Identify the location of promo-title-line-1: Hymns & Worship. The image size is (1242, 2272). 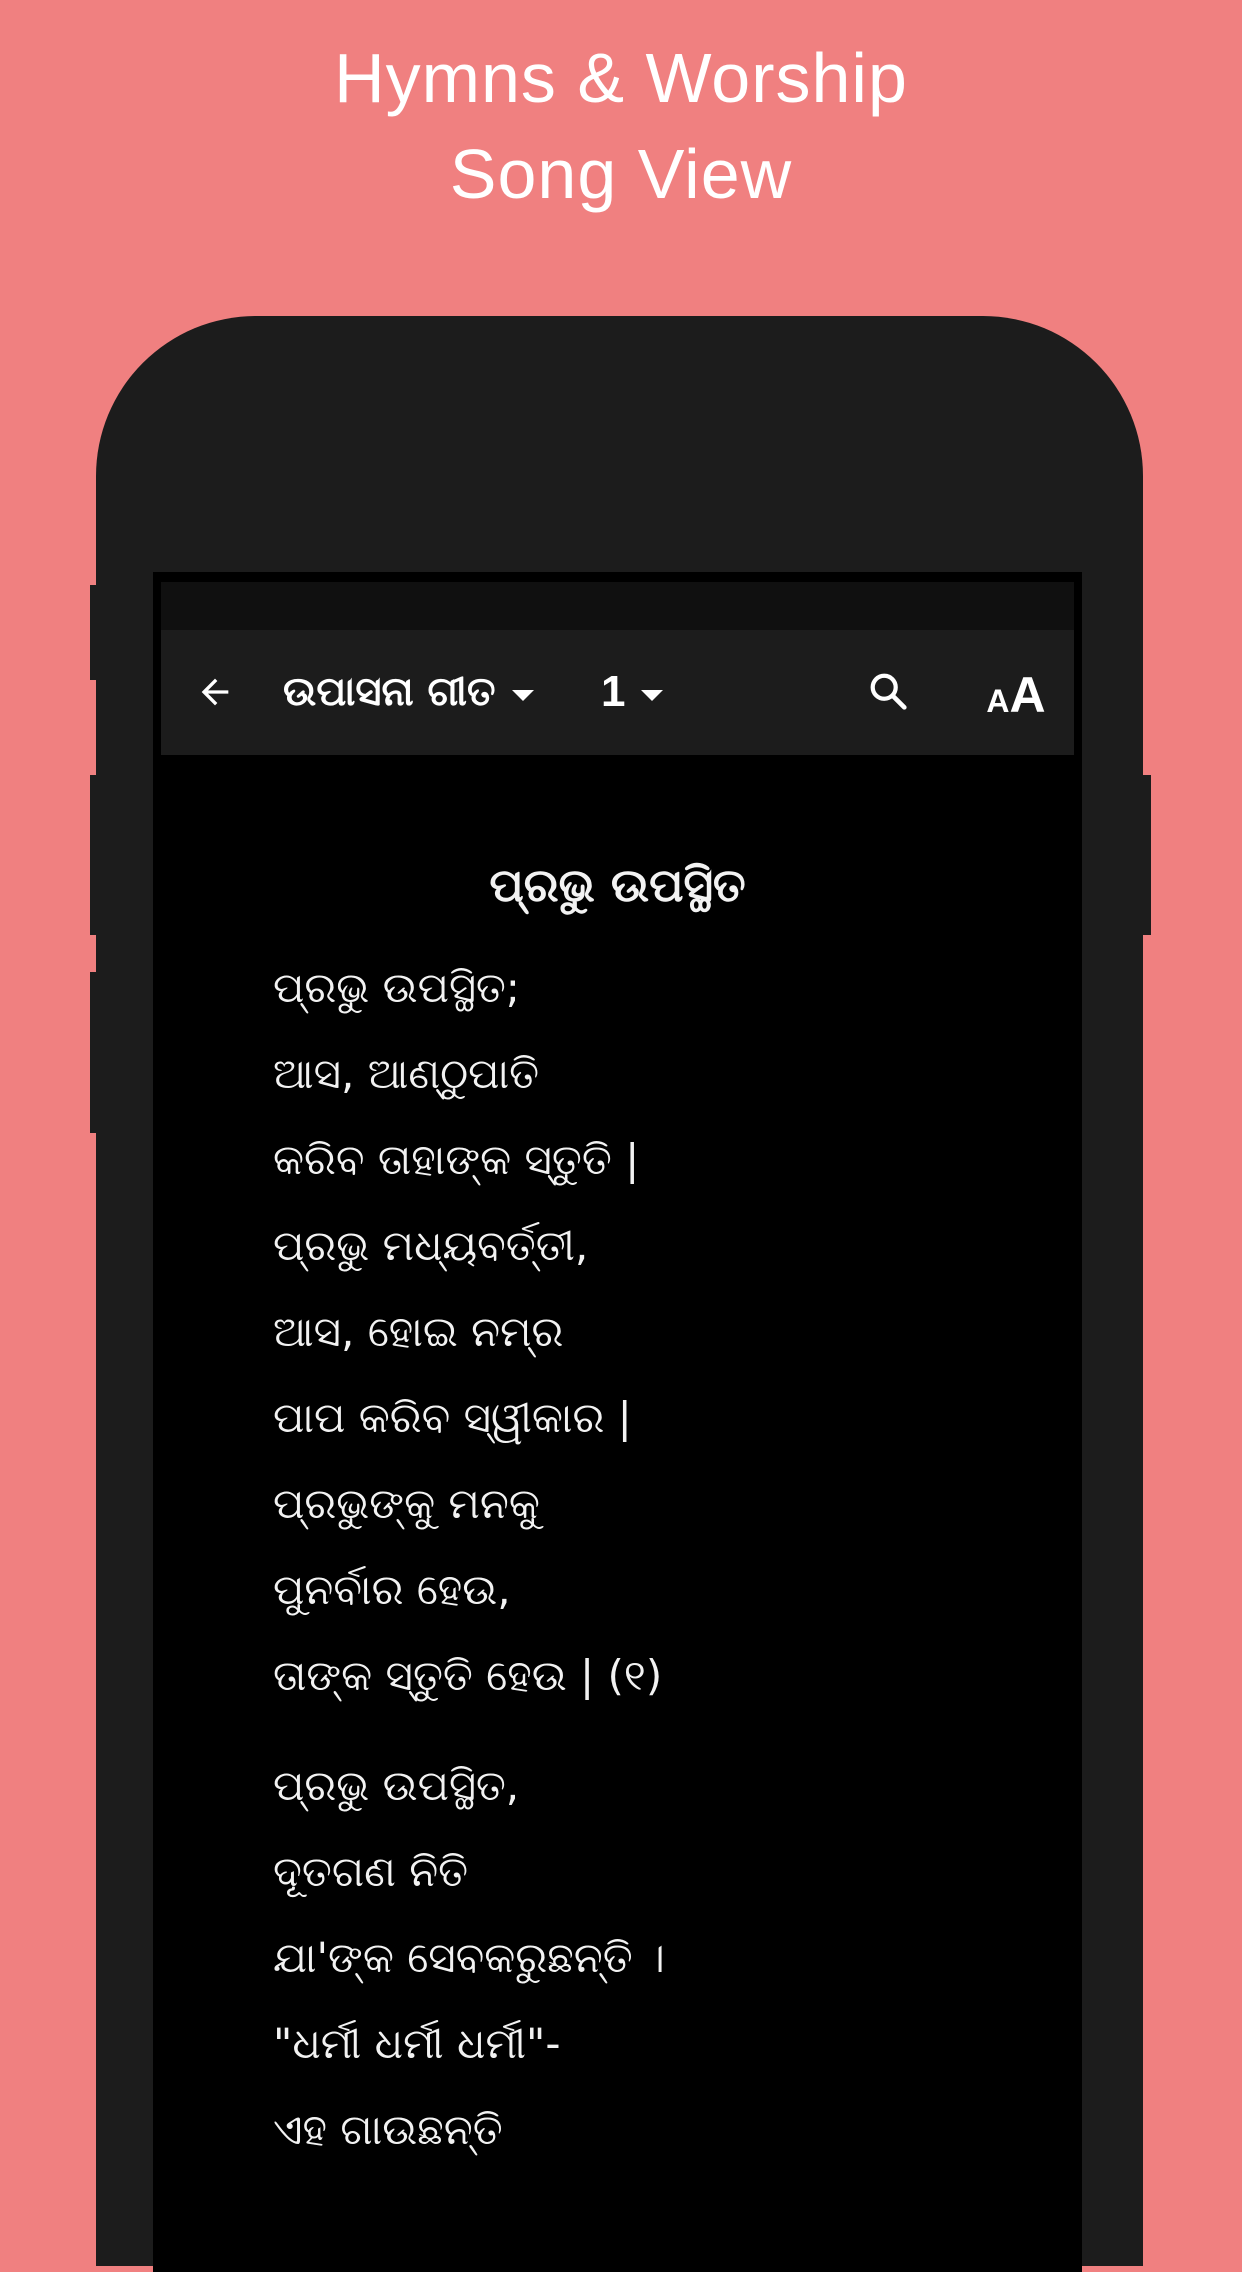
(621, 78).